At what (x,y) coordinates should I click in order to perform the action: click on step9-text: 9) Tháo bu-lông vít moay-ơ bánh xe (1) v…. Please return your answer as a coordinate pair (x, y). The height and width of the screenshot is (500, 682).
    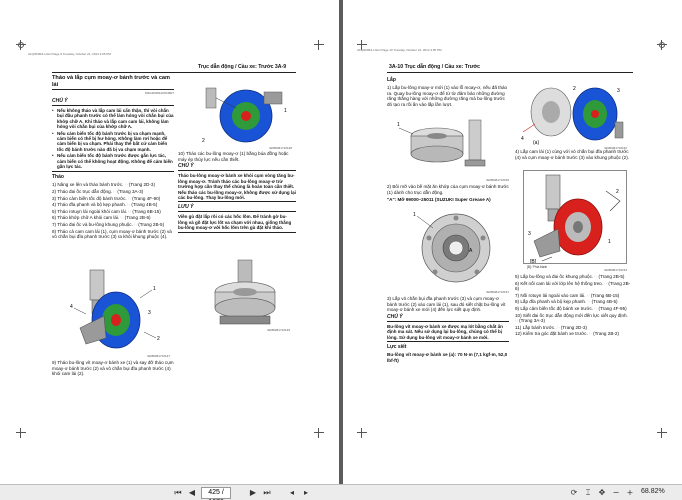
    Looking at the image, I should click on (113, 369).